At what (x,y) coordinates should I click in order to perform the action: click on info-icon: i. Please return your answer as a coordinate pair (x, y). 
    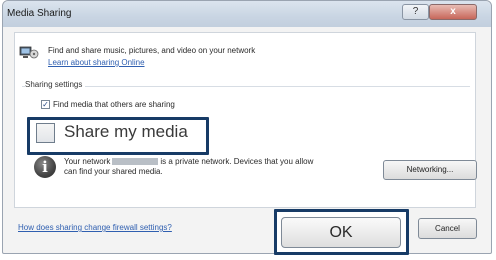
    Looking at the image, I should click on (45, 167).